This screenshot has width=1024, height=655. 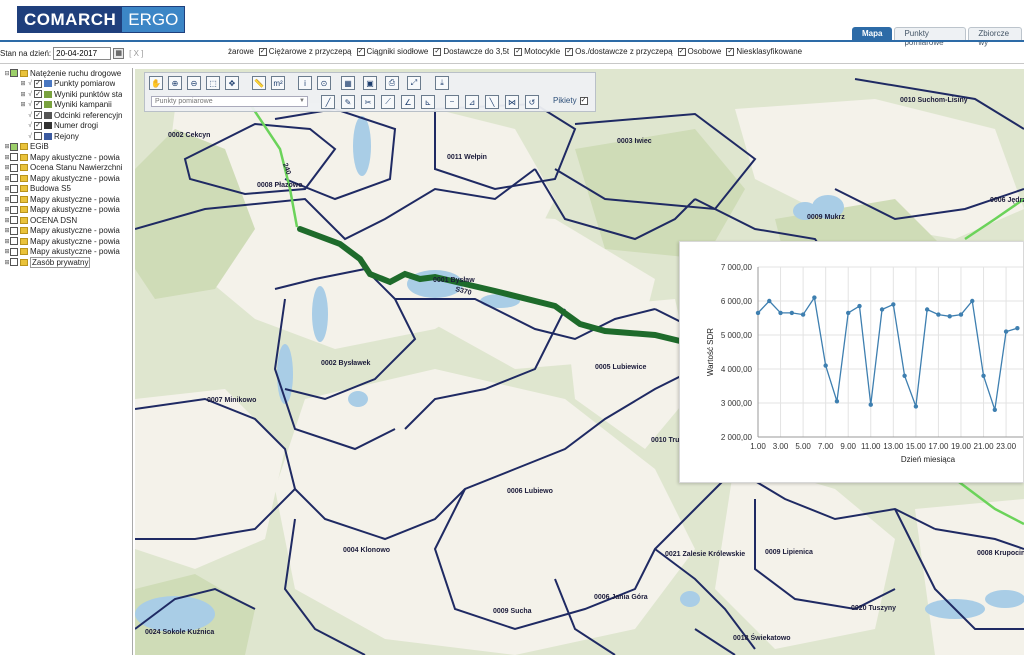 What do you see at coordinates (66, 220) in the screenshot?
I see `tree-node: ⊞ OCENA DSN` at bounding box center [66, 220].